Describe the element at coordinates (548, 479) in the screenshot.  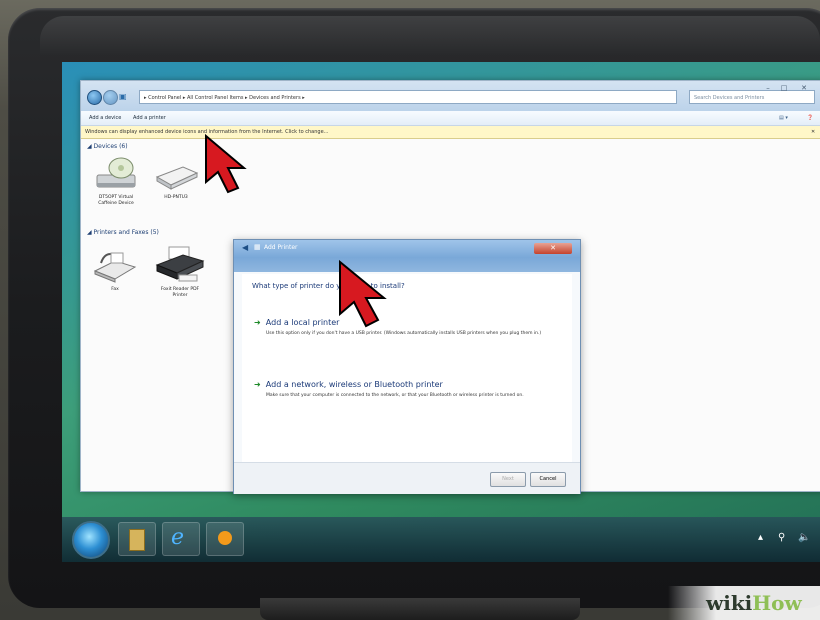
I see `cancel-button: Cancel` at that location.